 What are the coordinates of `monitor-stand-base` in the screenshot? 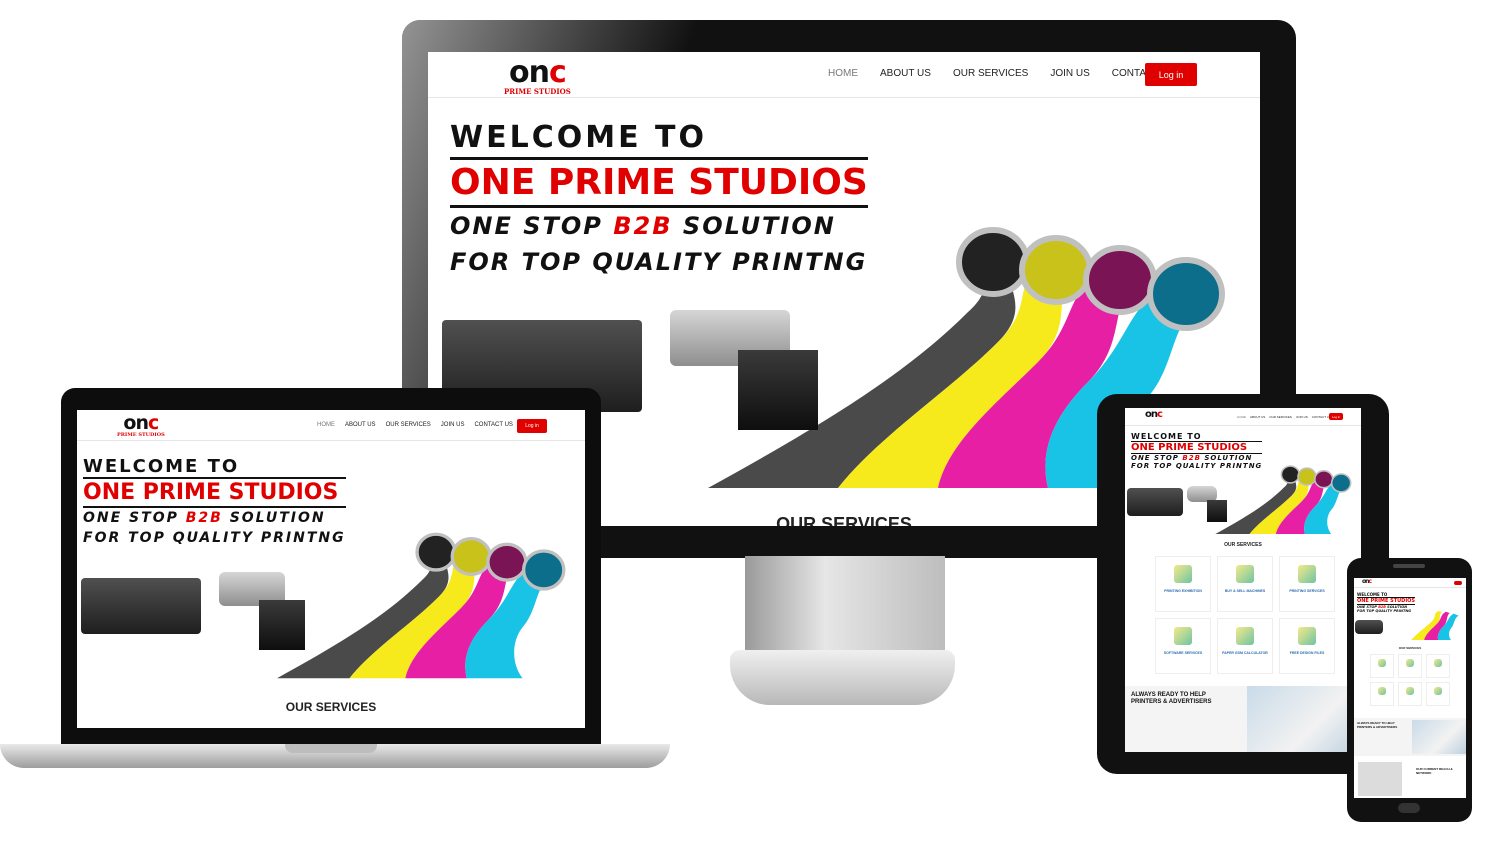 It's located at (842, 677).